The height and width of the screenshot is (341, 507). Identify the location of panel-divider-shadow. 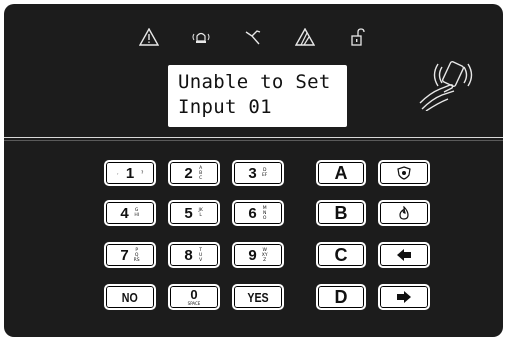
(253, 140).